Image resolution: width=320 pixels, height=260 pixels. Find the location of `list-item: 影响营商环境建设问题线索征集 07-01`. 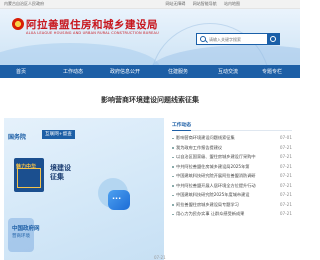

list-item: 影响营商环境建设问题线索征集 07-01 is located at coordinates (232, 139).